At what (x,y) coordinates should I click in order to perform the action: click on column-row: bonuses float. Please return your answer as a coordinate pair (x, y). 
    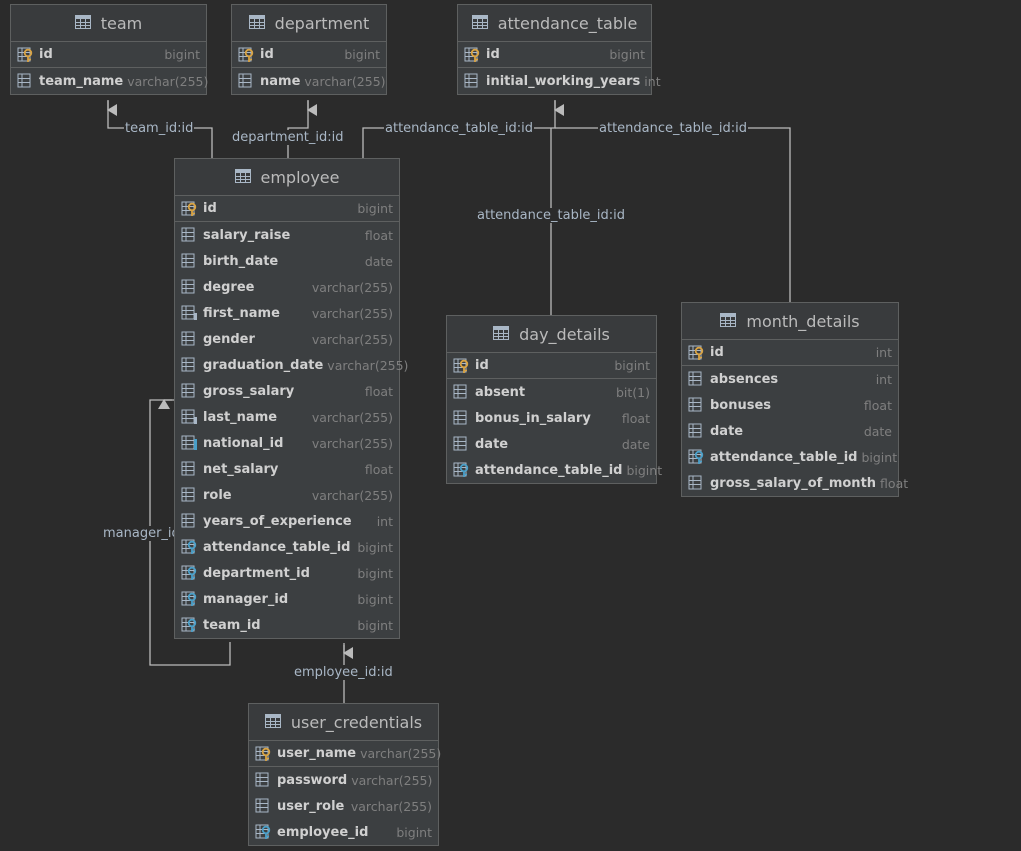
    Looking at the image, I should click on (790, 405).